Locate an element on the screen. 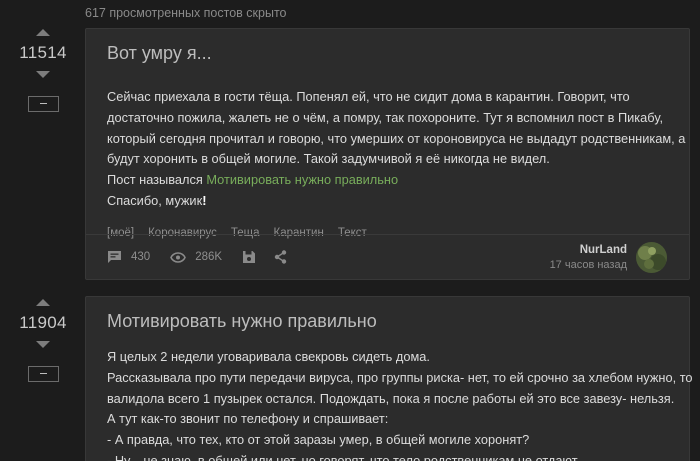 Image resolution: width=700 pixels, height=461 pixels. eye-icon is located at coordinates (178, 257).